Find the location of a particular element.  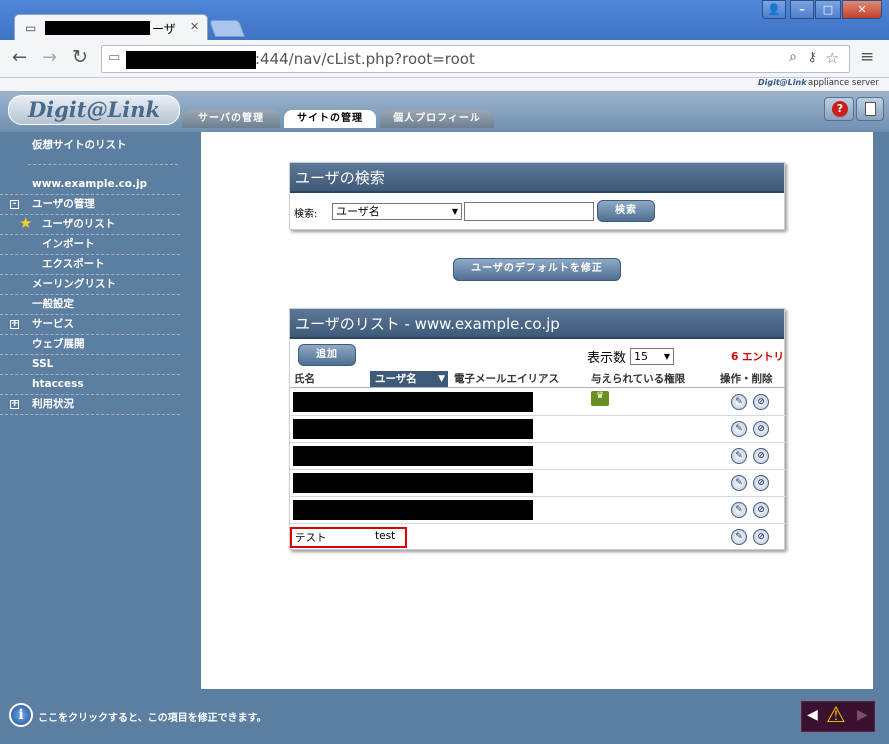

sidebar-item-user-management: - ユーザの管理 is located at coordinates (90, 205).